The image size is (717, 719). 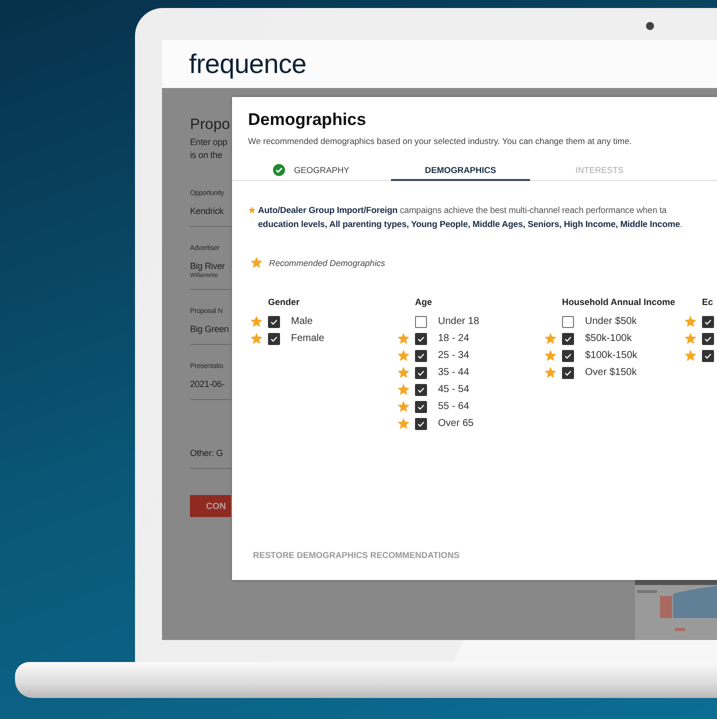 I want to click on option-label: Under 18, so click(x=459, y=321).